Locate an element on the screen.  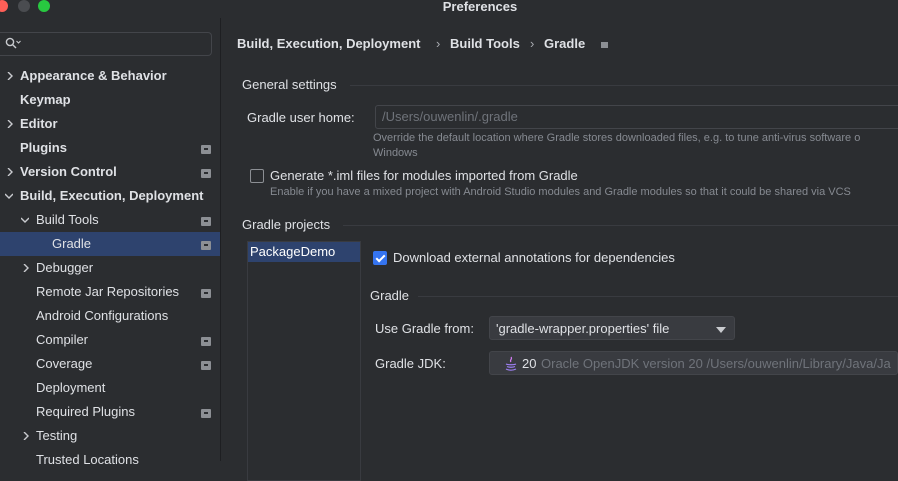
sidebar-item-label: Build, Execution, Deployment is located at coordinates (112, 195).